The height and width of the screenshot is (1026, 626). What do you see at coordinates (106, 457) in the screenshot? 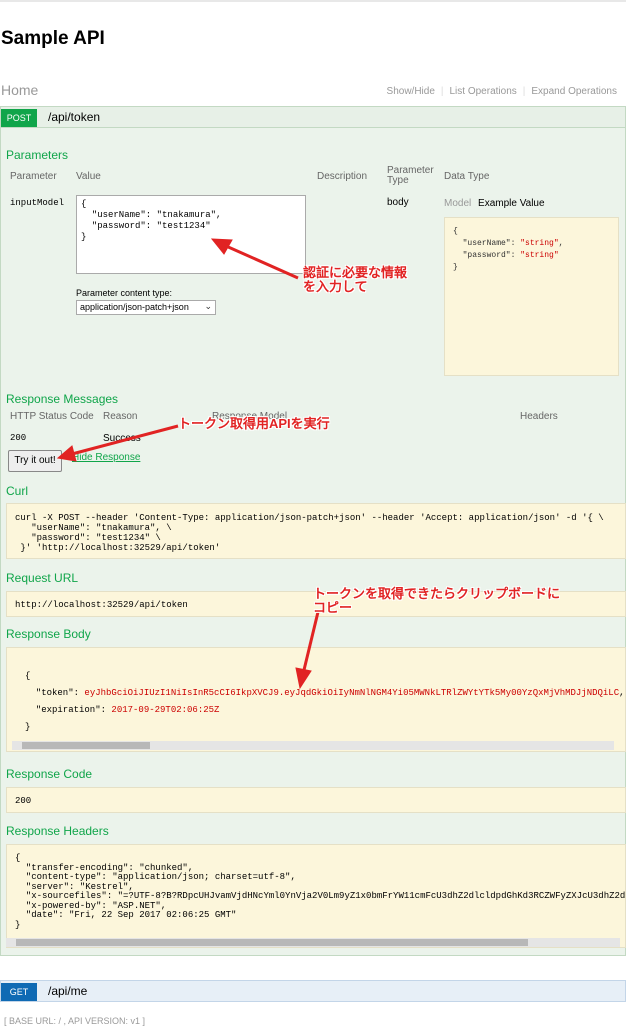
I see `hide-response-link: Hide Response` at bounding box center [106, 457].